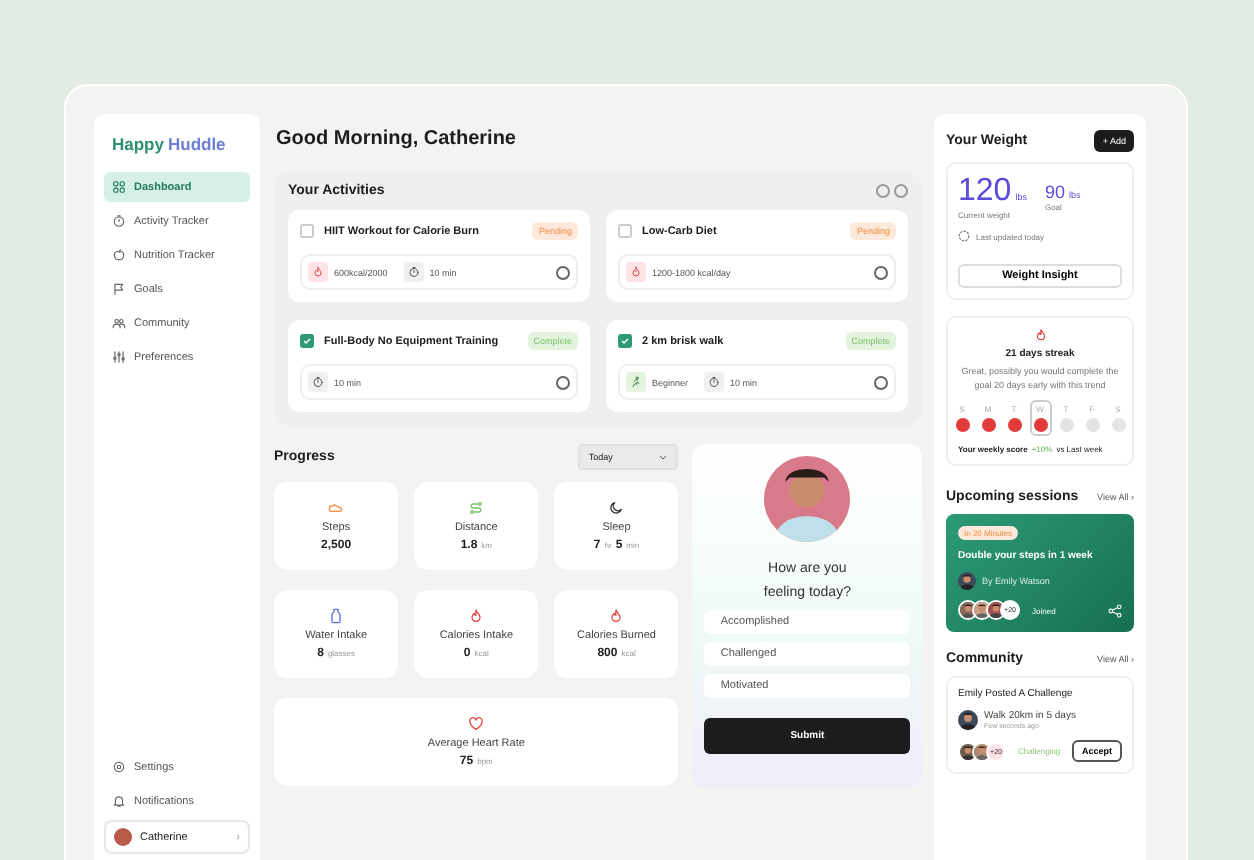 This screenshot has width=1254, height=860. I want to click on bell-icon, so click(119, 801).